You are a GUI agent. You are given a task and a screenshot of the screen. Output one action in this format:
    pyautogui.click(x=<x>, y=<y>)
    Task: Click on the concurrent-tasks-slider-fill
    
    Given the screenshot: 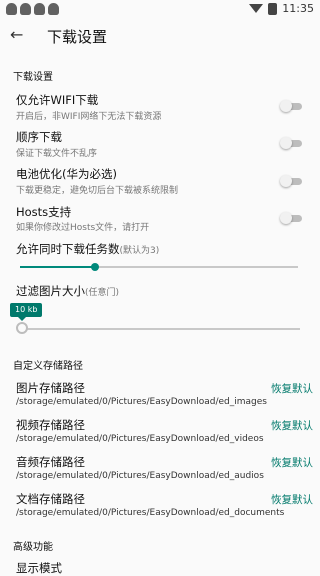 What is the action you would take?
    pyautogui.click(x=57, y=267)
    